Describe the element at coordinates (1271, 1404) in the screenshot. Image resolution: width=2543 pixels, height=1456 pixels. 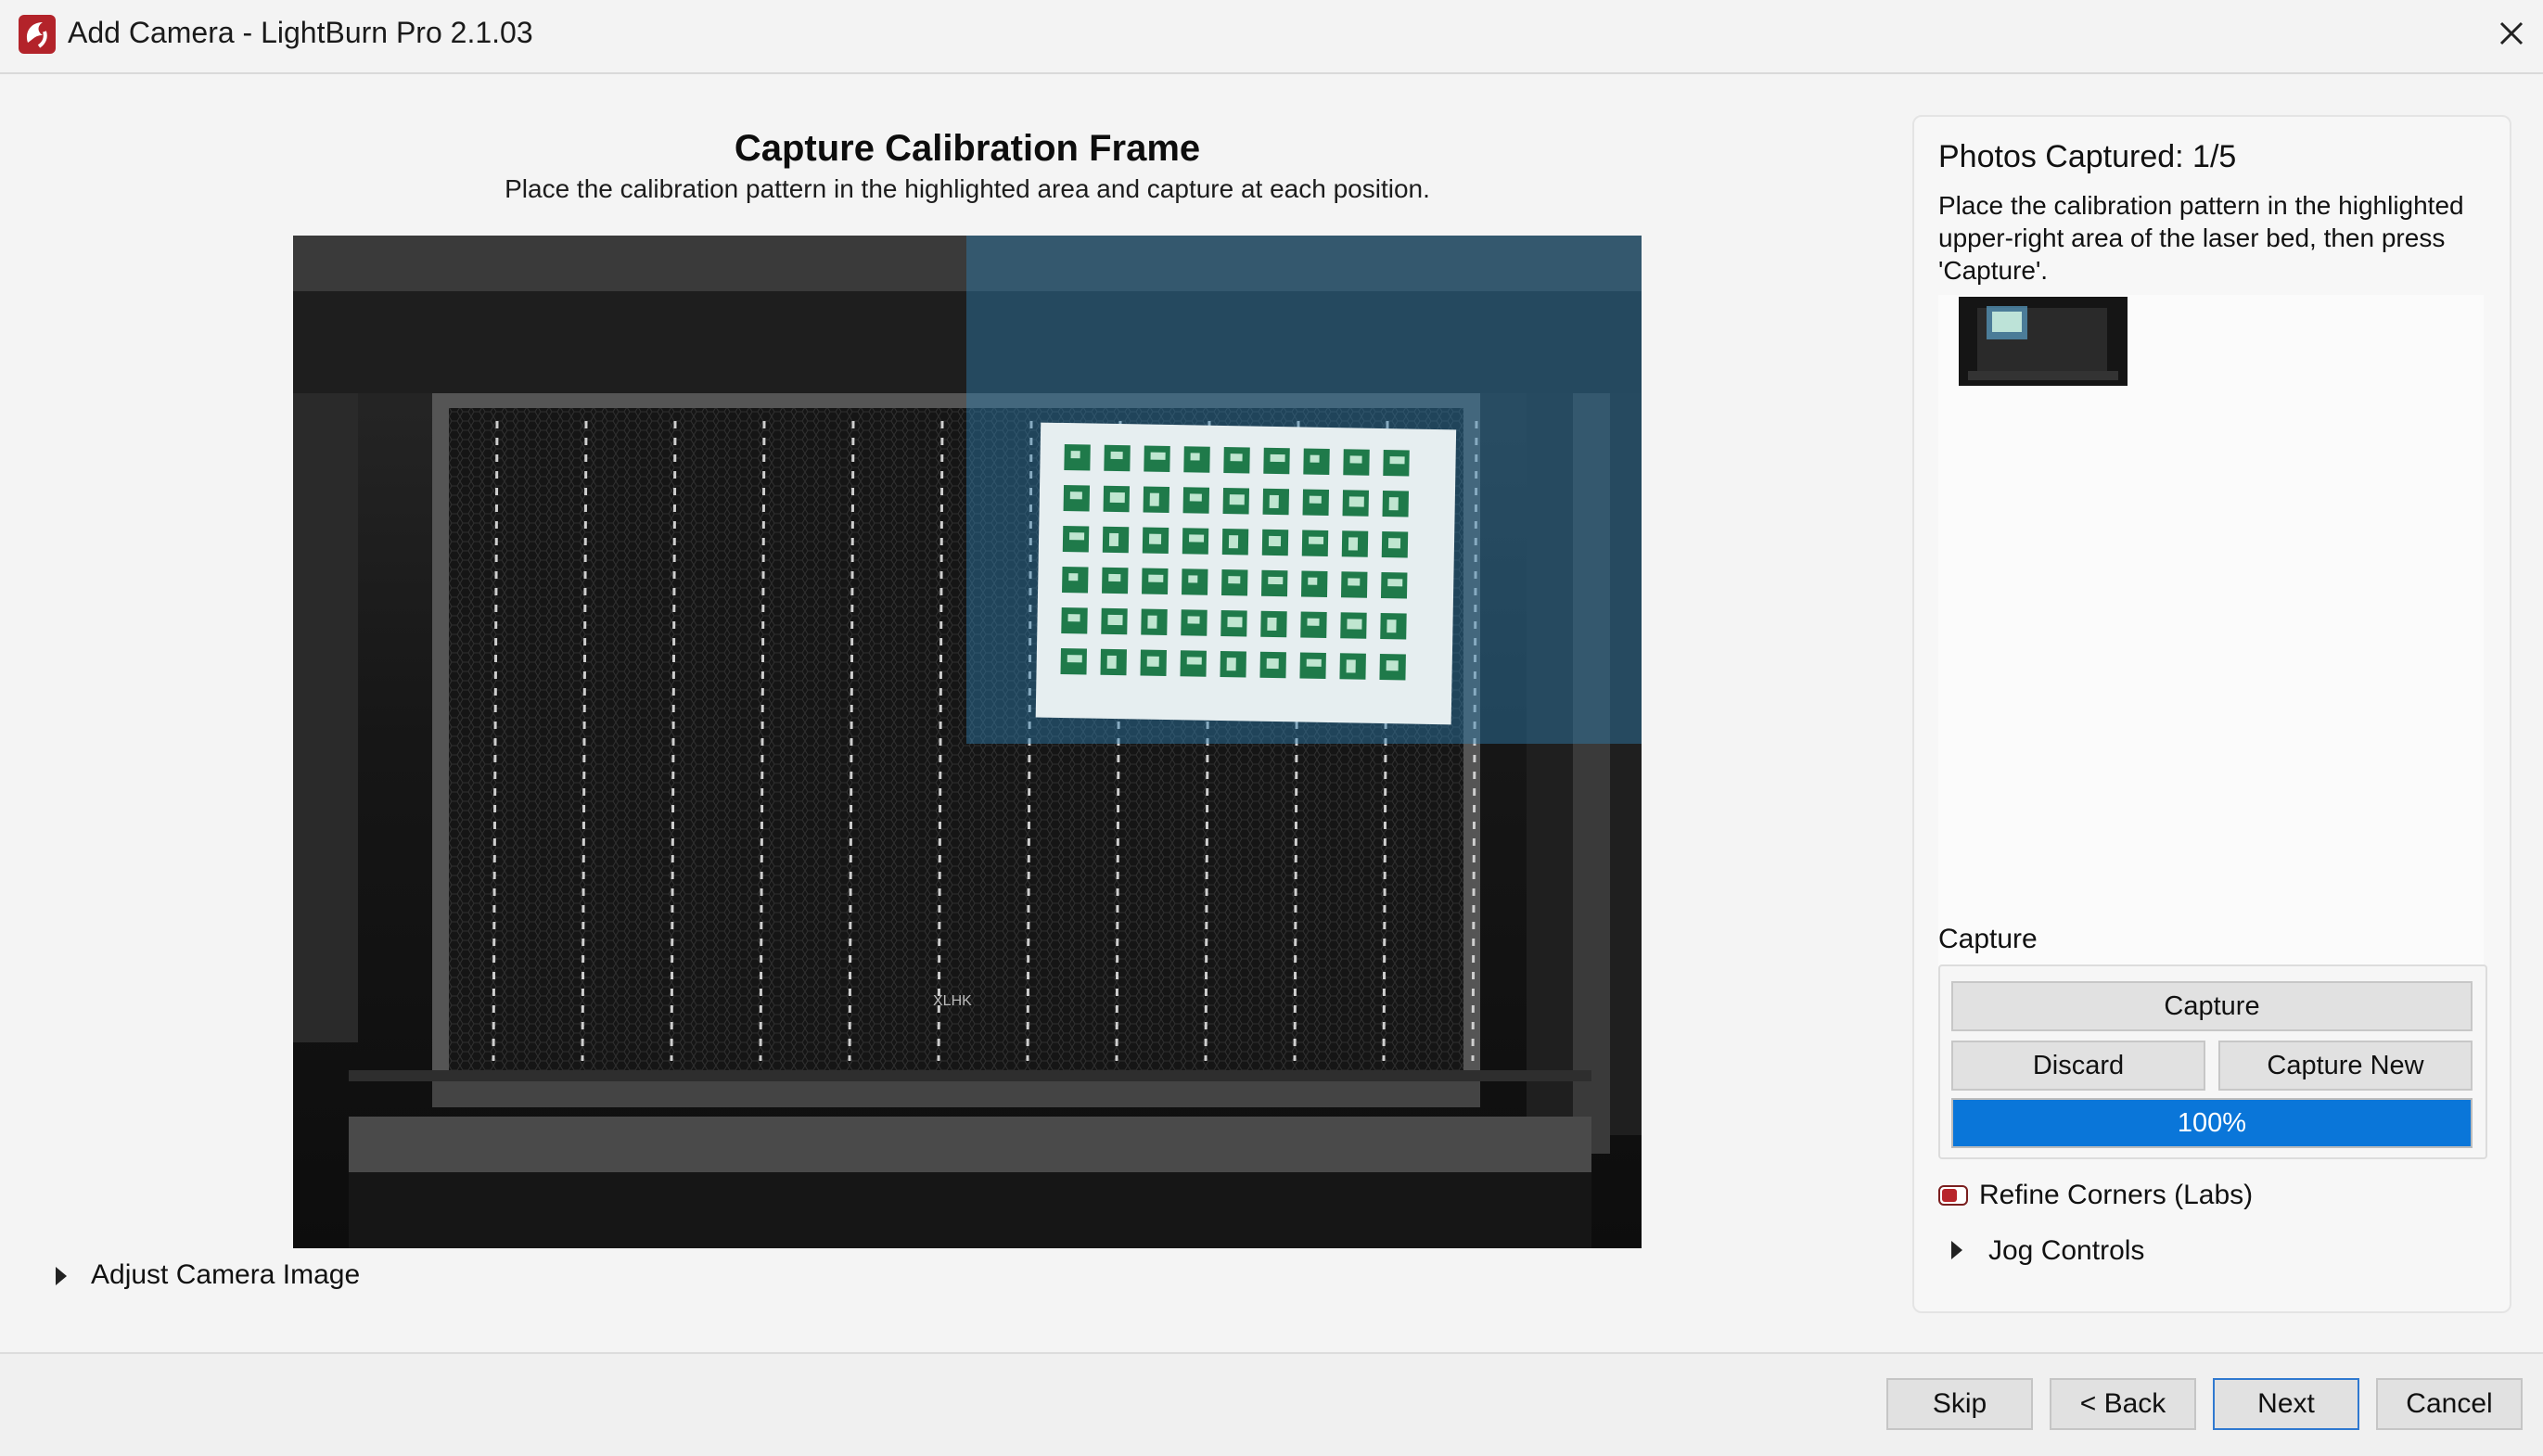
I see `dialog-footer: Skip < Back Next Cancel` at that location.